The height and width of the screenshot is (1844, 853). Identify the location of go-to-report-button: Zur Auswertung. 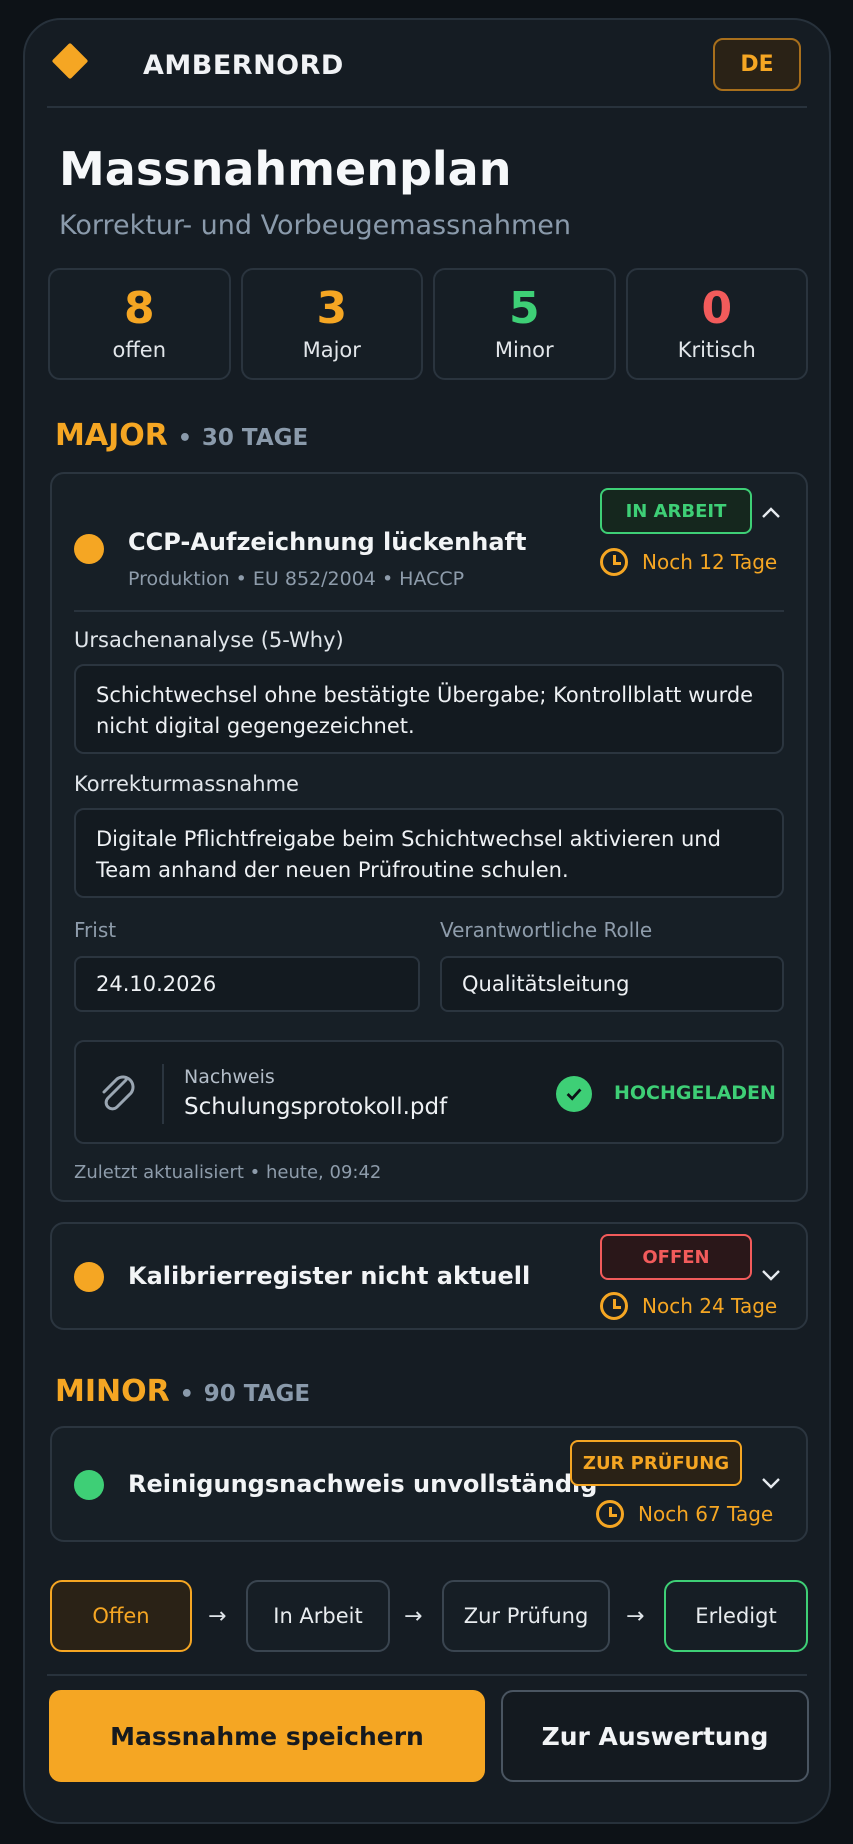
(655, 1736).